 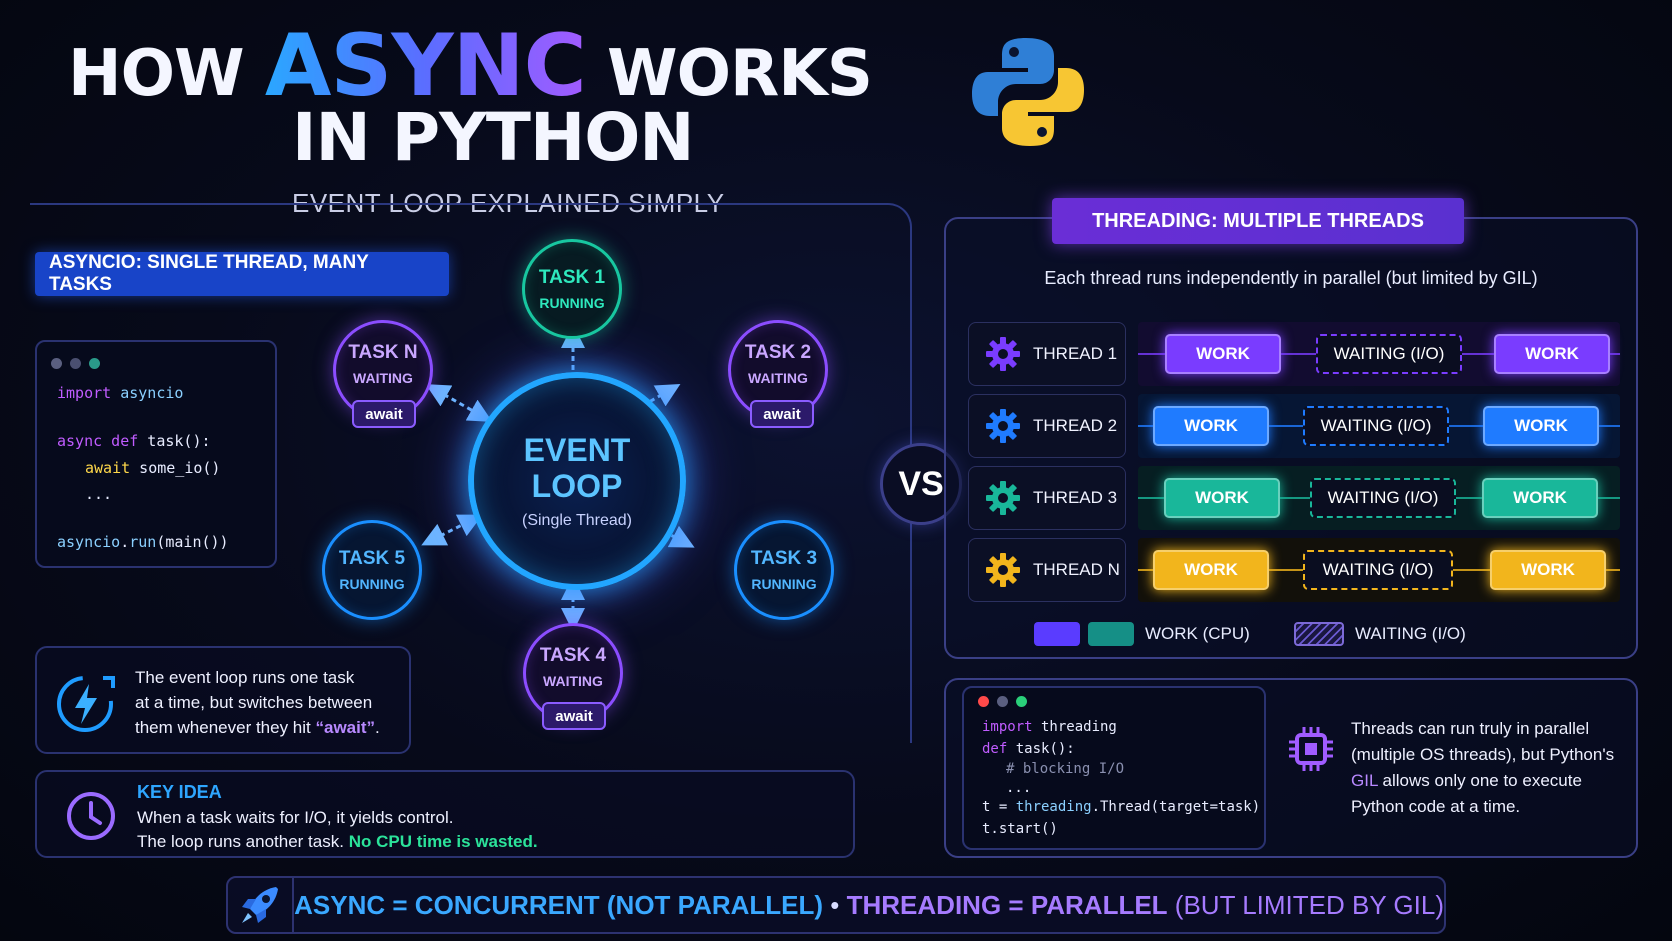 I want to click on lightning-icon, so click(x=86, y=704).